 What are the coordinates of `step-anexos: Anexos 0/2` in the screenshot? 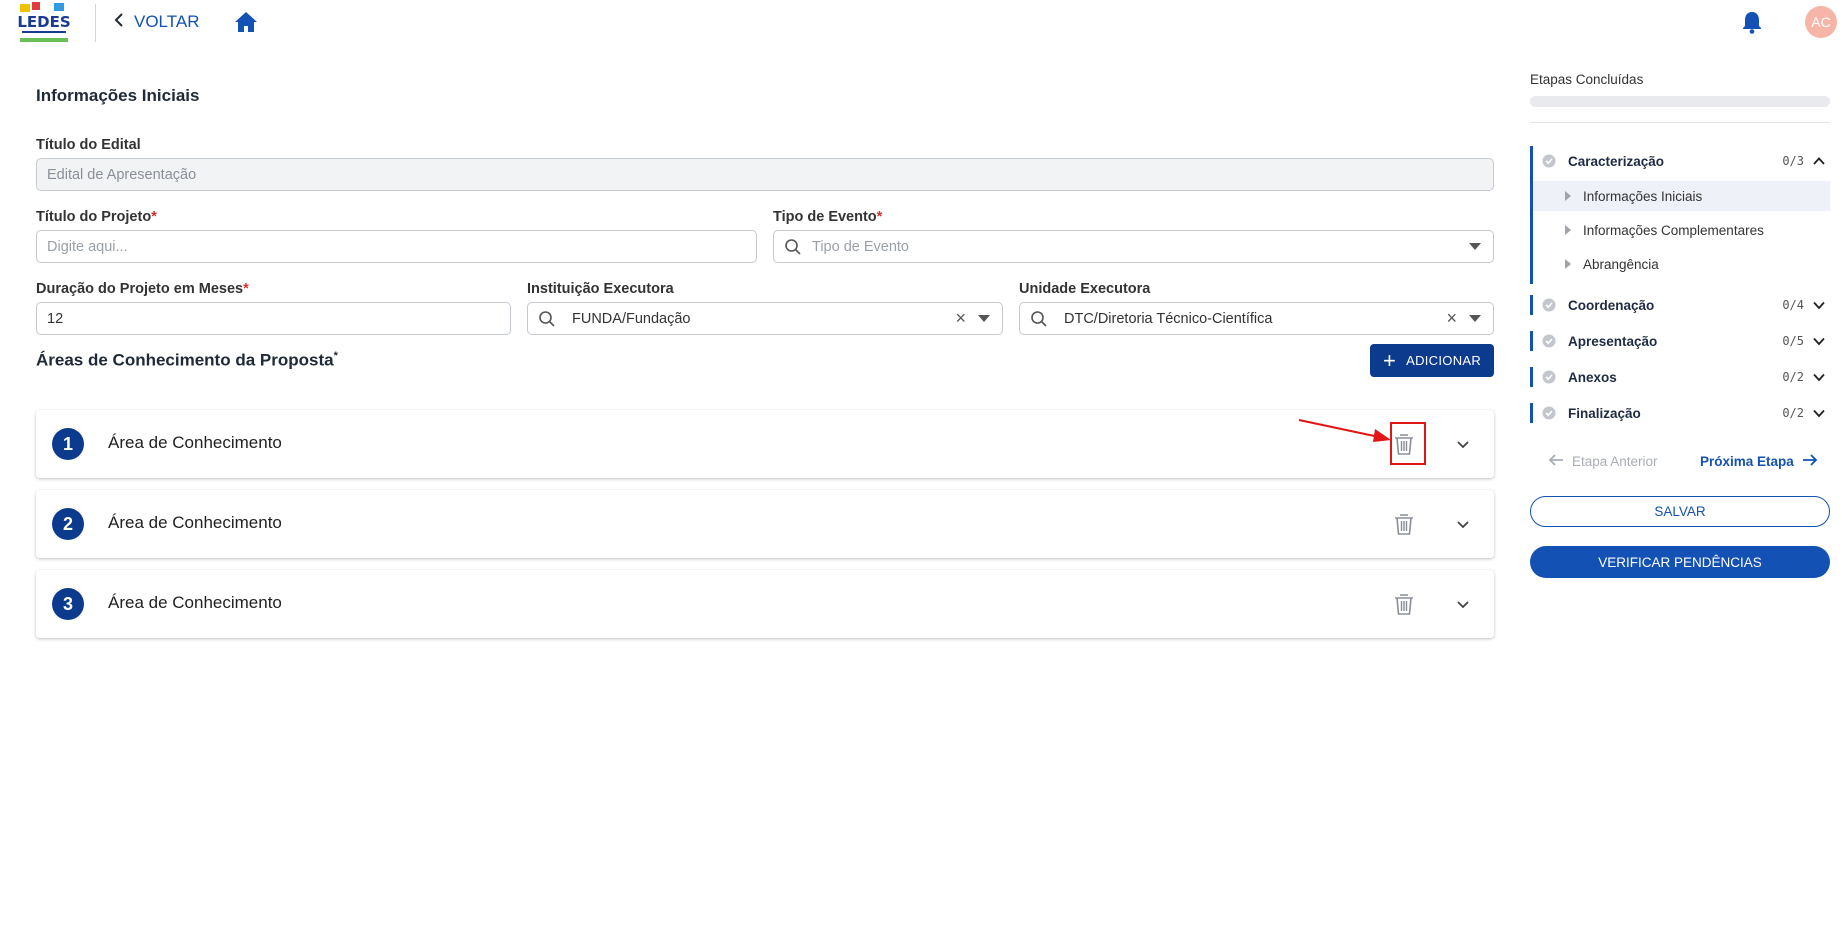 It's located at (1681, 377).